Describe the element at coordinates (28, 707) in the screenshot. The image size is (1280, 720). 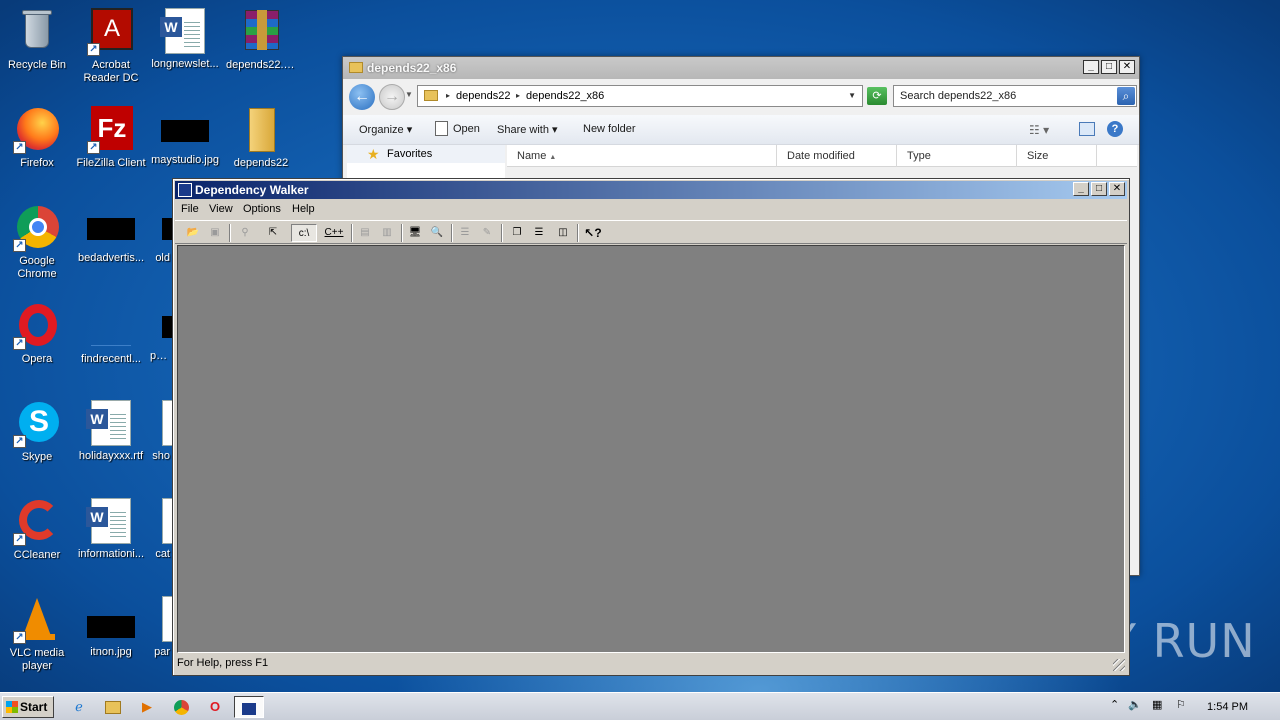
I see `start-button: Start` at that location.